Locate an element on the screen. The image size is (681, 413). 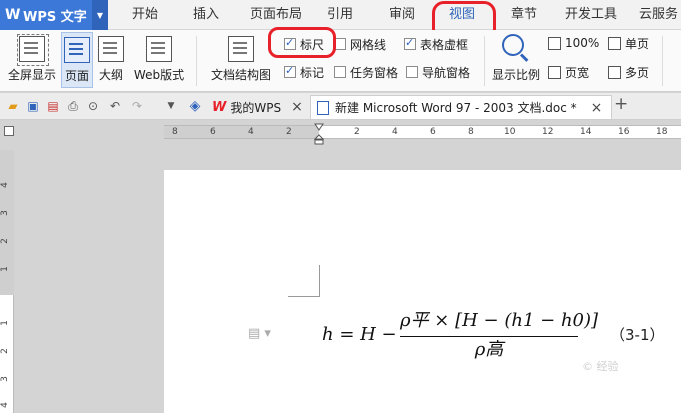
zoom-label: 显示比例 is located at coordinates (515, 75).